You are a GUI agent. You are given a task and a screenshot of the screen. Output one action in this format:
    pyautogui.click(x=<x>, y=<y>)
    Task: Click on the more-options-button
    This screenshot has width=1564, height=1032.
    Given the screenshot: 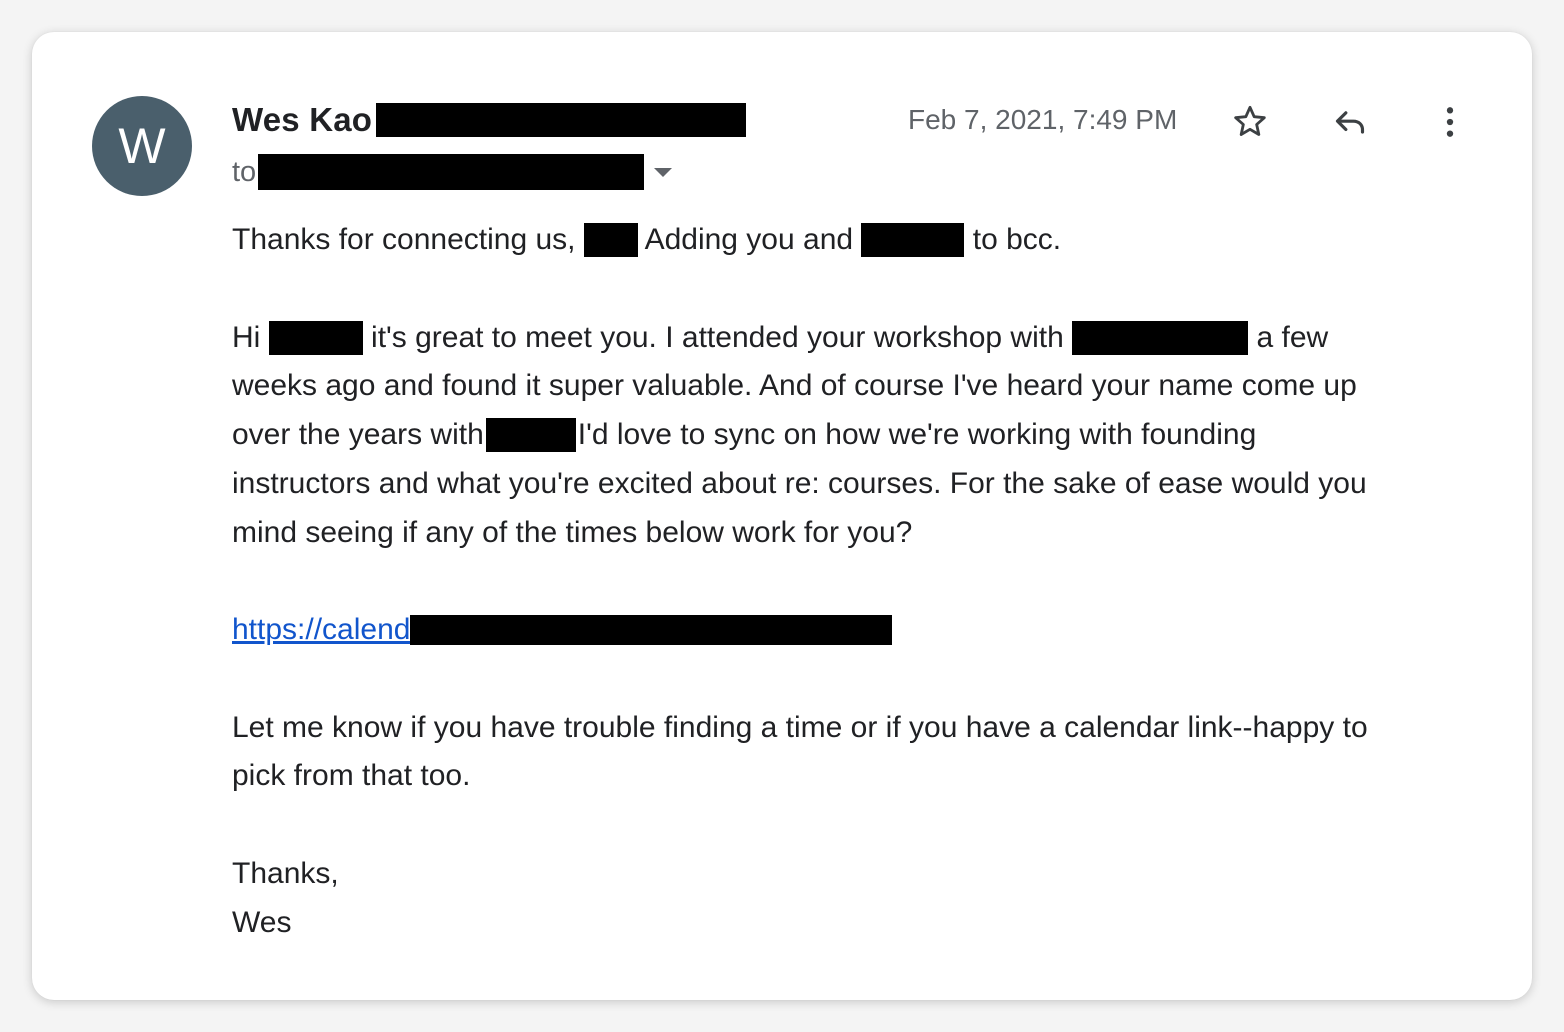 What is the action you would take?
    pyautogui.click(x=1450, y=122)
    